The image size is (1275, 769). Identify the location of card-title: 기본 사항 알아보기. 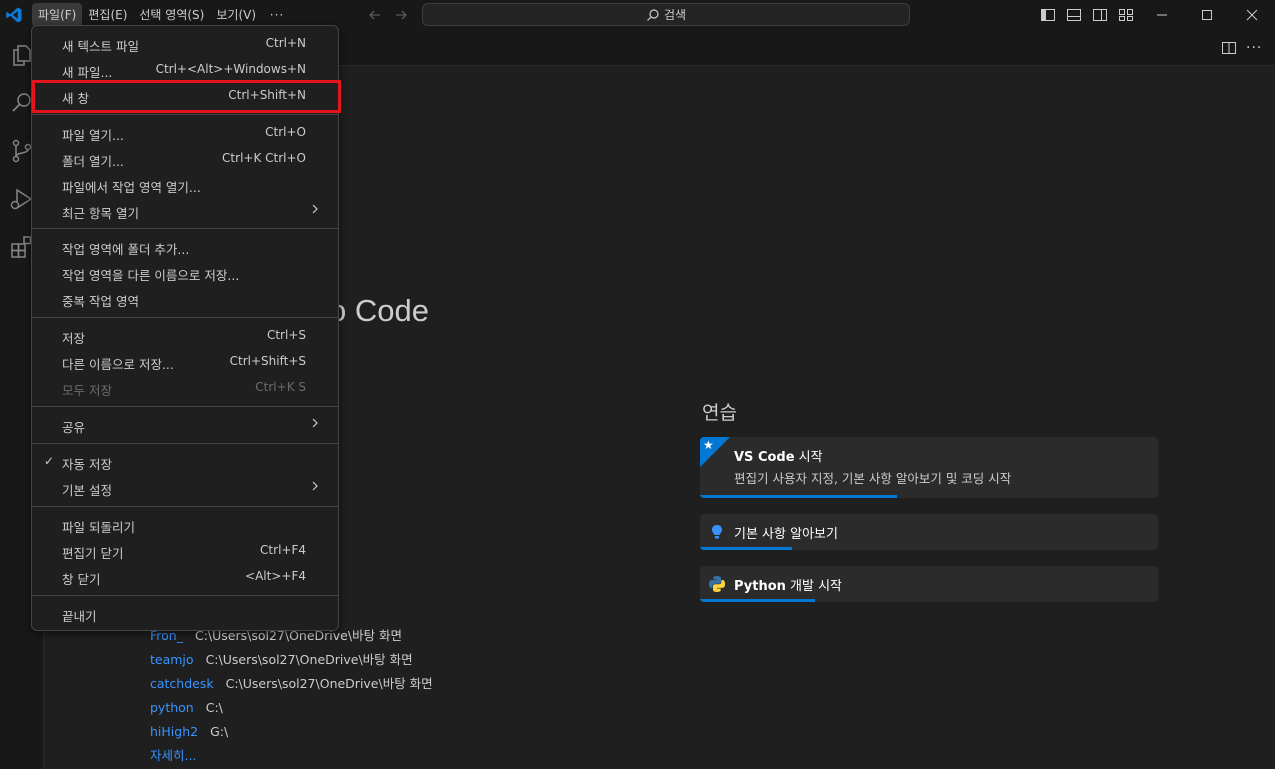
(786, 534).